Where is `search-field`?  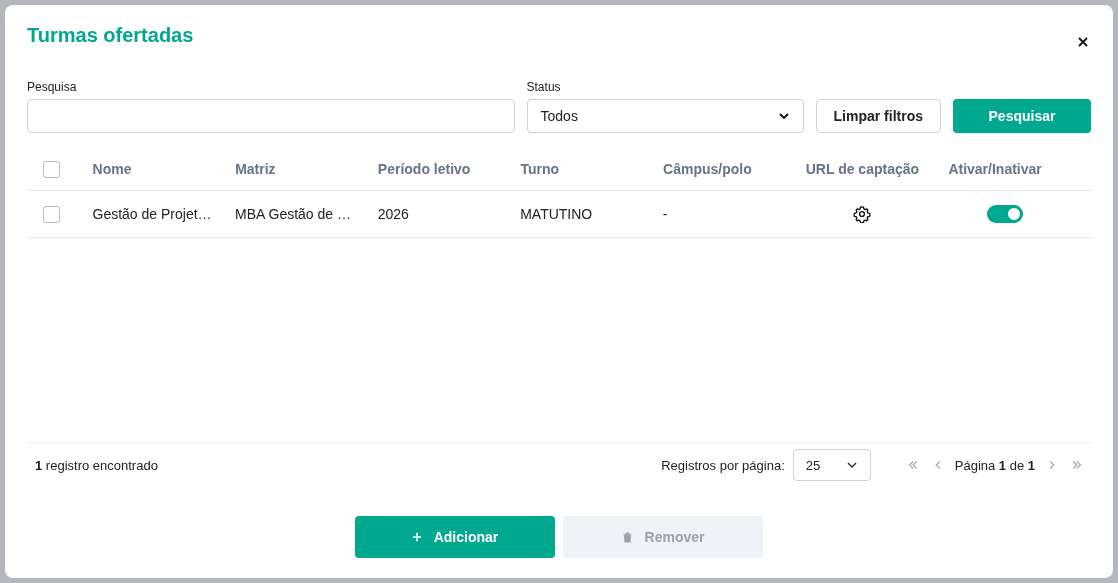 search-field is located at coordinates (271, 116).